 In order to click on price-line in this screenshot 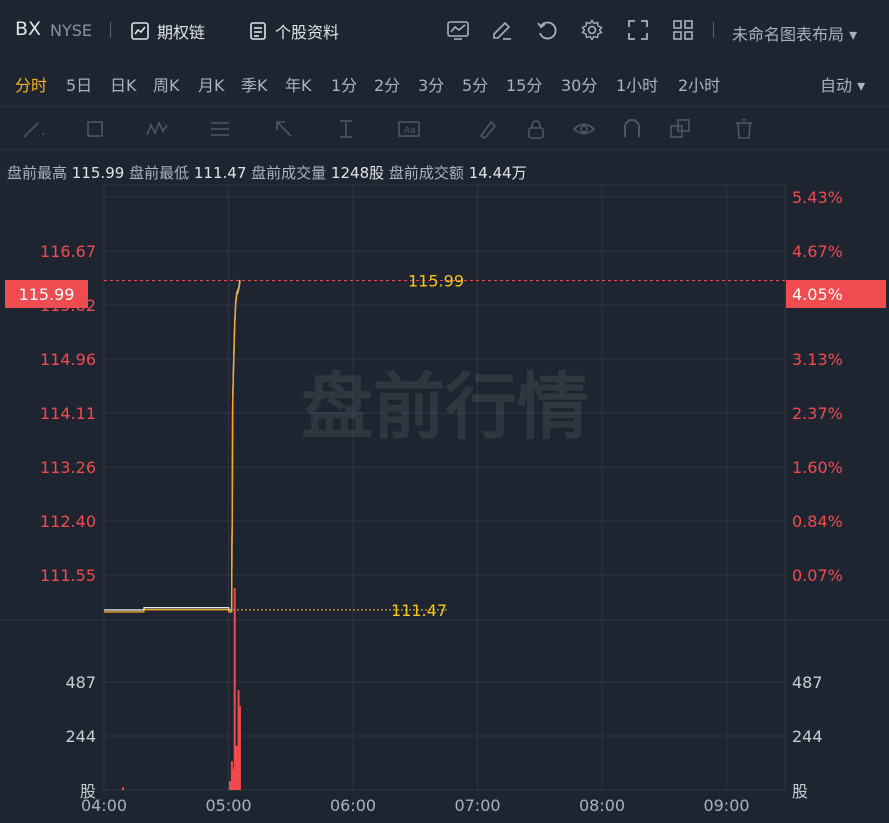, I will do `click(172, 447)`.